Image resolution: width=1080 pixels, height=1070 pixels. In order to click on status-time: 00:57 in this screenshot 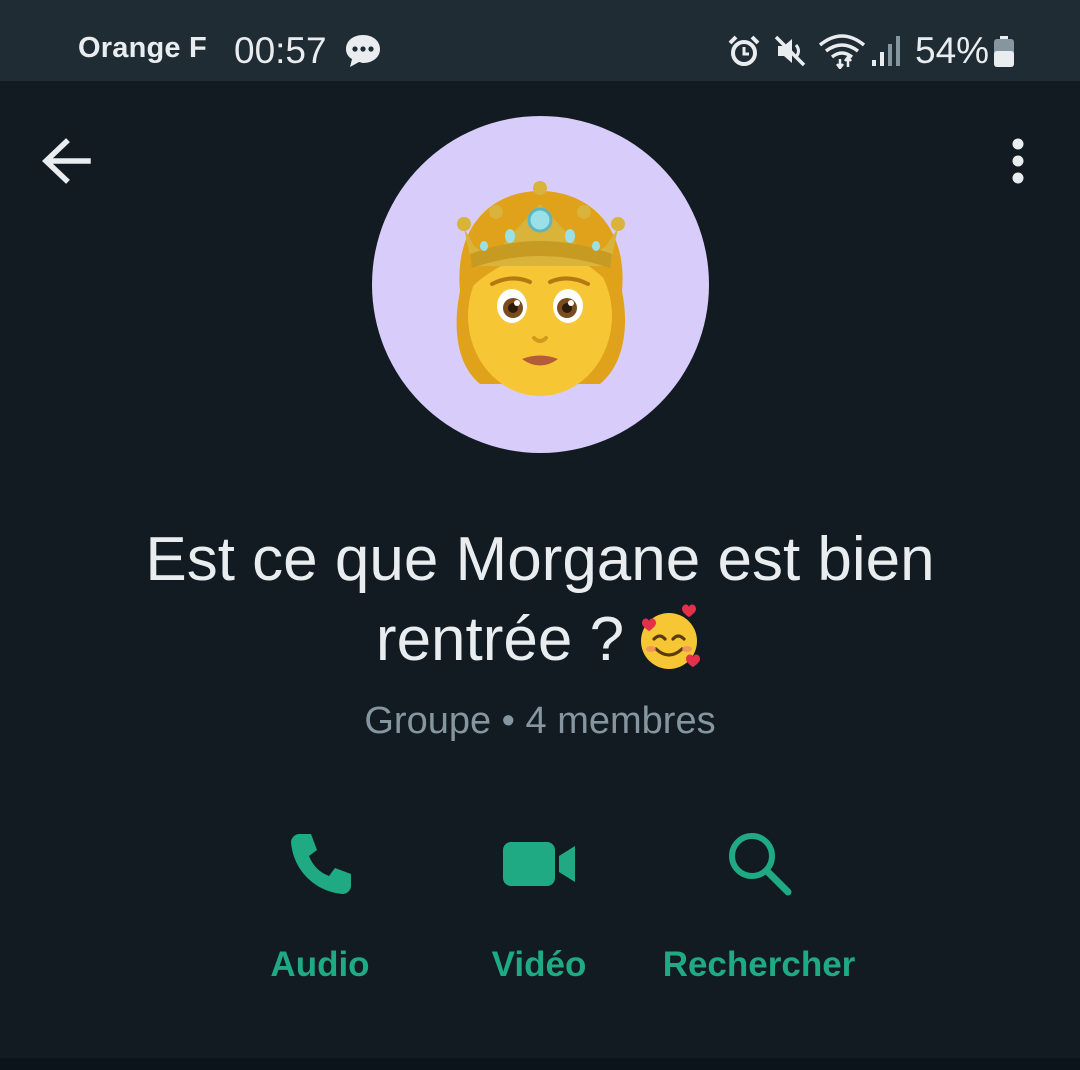, I will do `click(280, 50)`.